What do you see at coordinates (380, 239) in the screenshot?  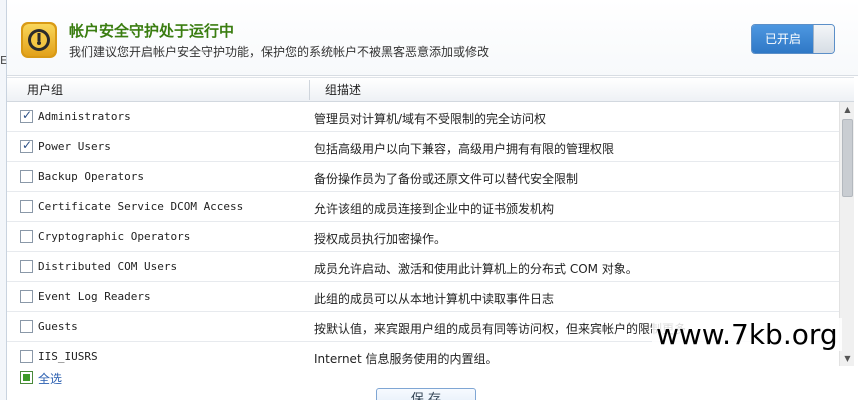 I see `group-description: 授权成员执行加密操作。` at bounding box center [380, 239].